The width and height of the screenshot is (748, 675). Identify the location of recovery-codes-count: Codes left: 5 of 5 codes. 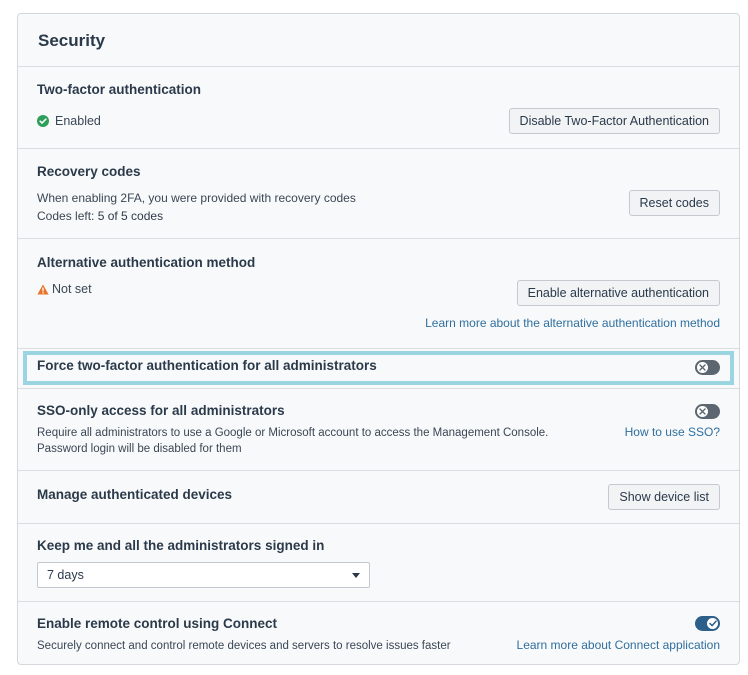
(100, 216).